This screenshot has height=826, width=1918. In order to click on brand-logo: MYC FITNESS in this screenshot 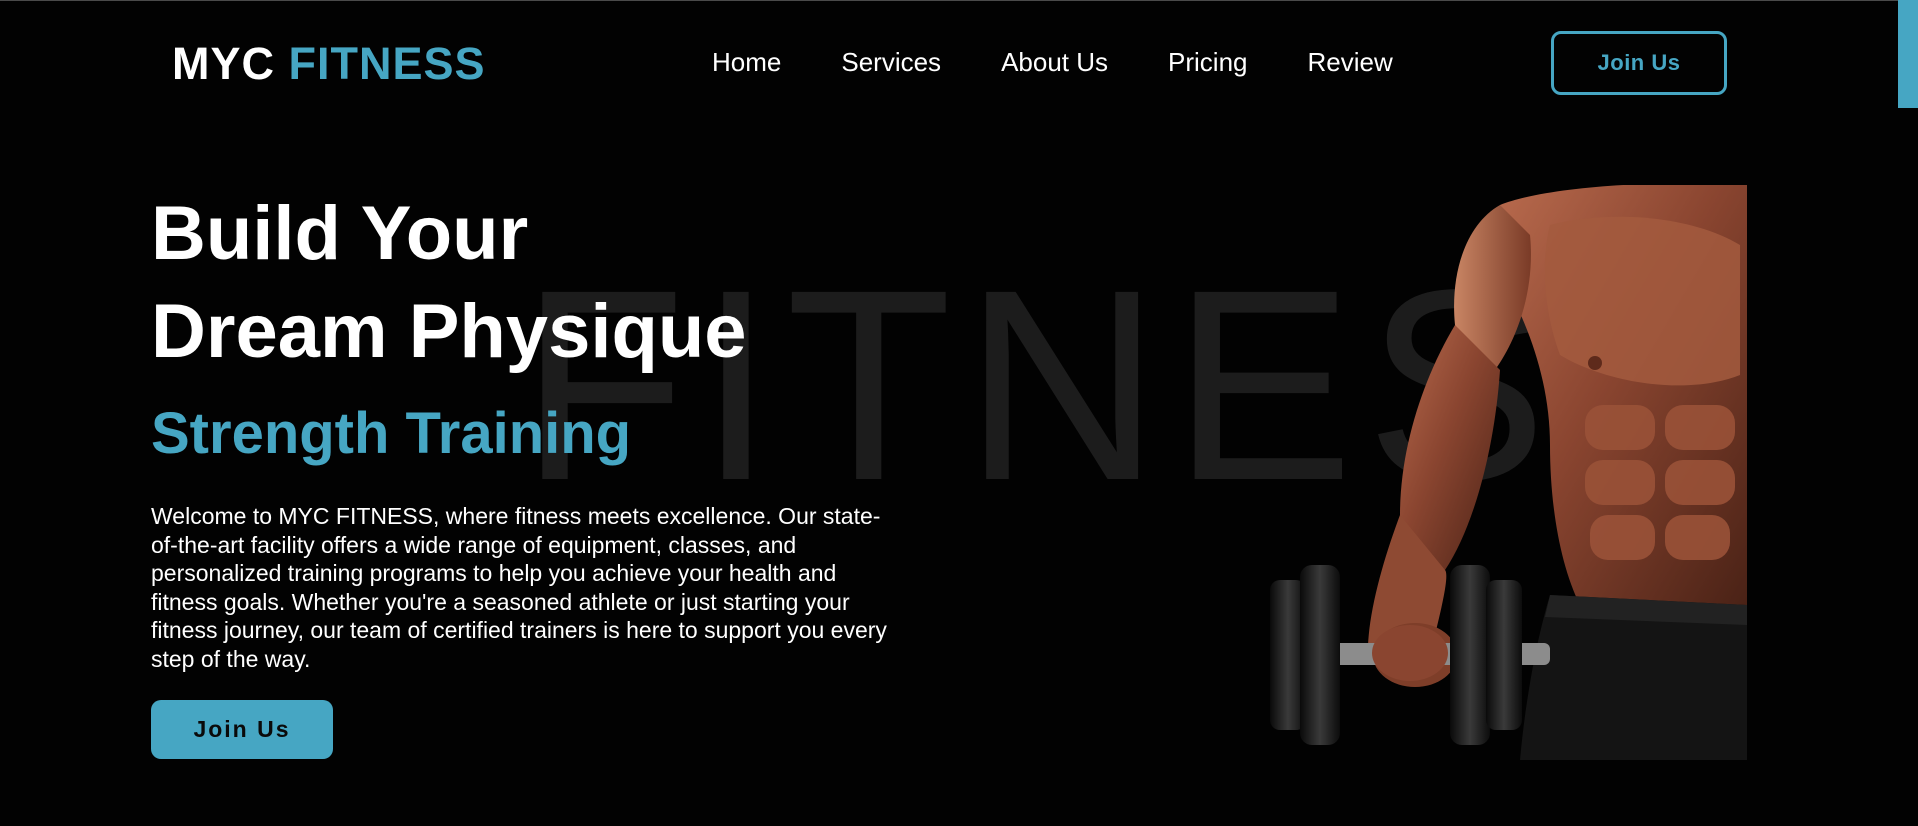, I will do `click(329, 64)`.